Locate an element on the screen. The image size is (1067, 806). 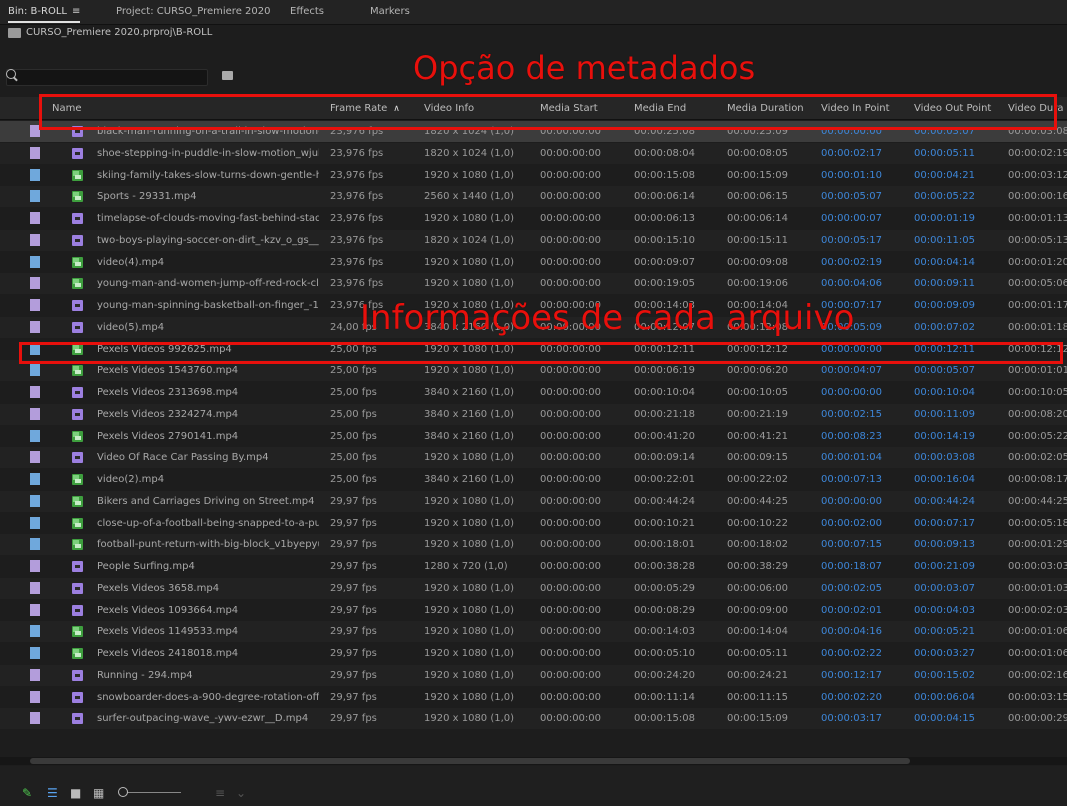
cell-name: Pexels Videos 2418018.mp4 is located at coordinates (208, 653).